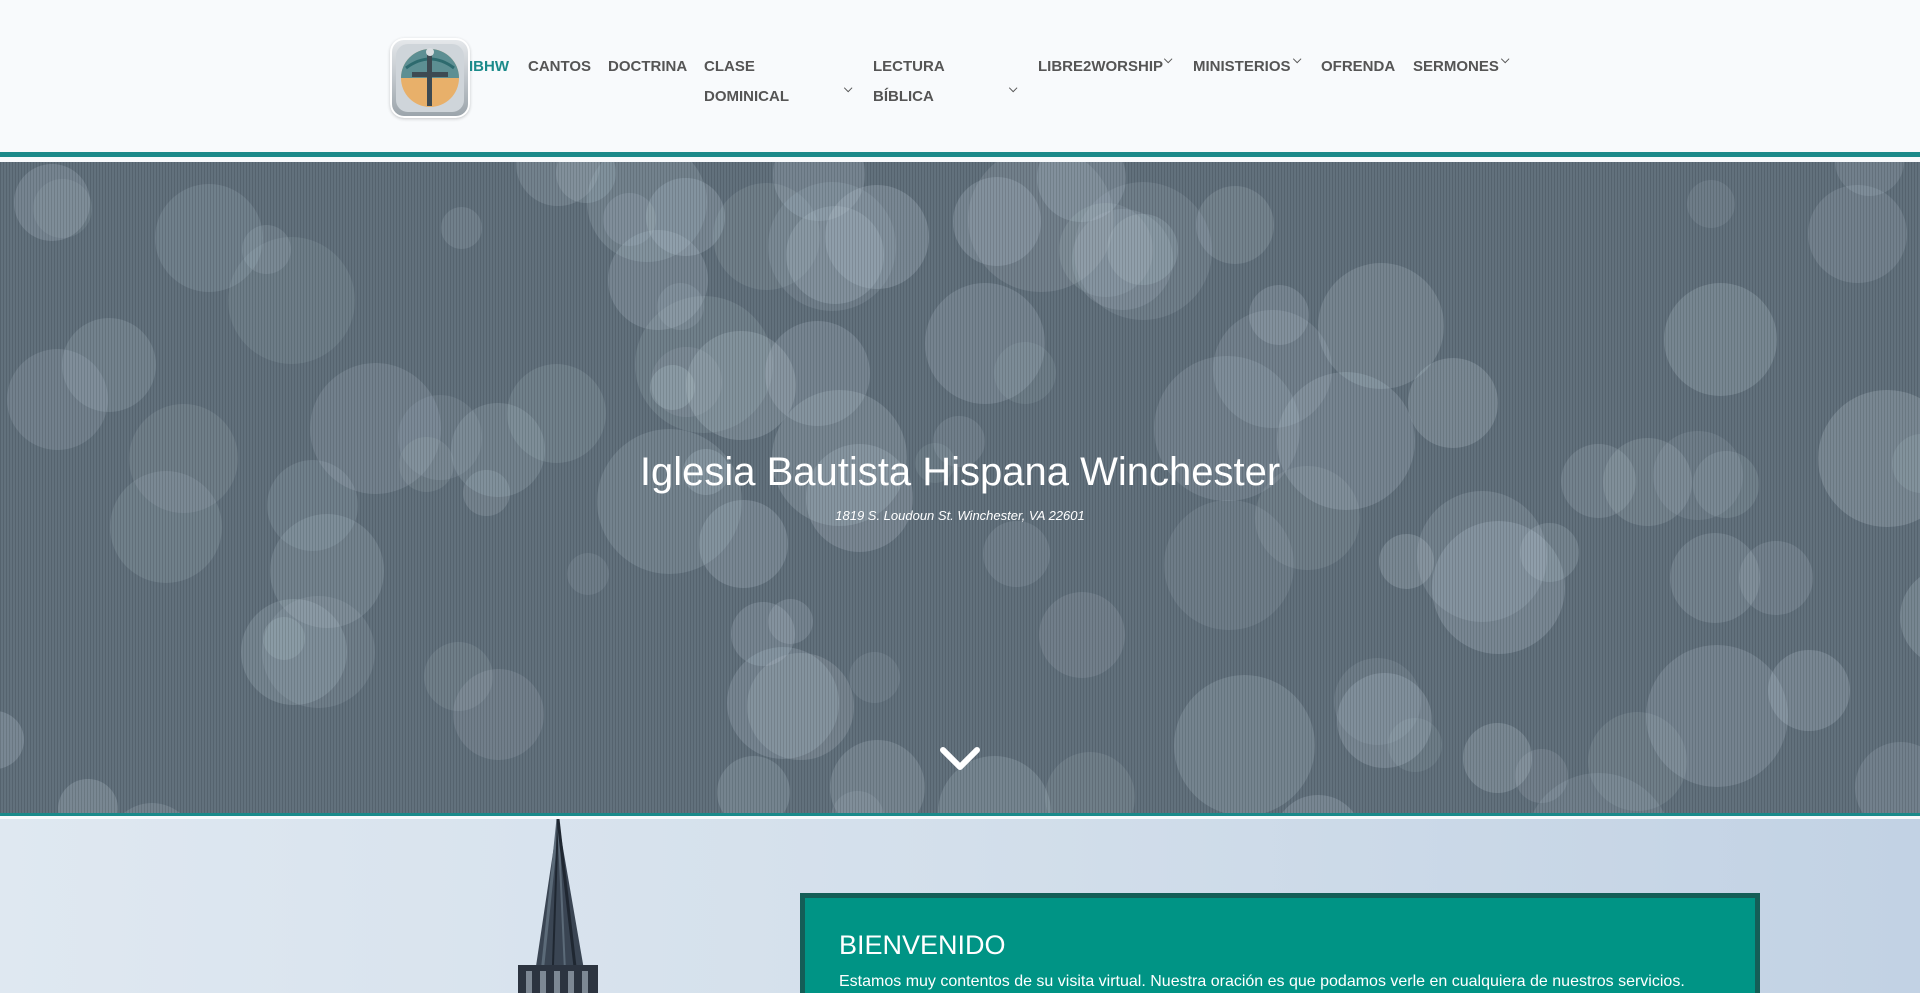 The height and width of the screenshot is (993, 1920). I want to click on church-address: 1819 S. Loudoun St. Winchester, VA 22601, so click(960, 515).